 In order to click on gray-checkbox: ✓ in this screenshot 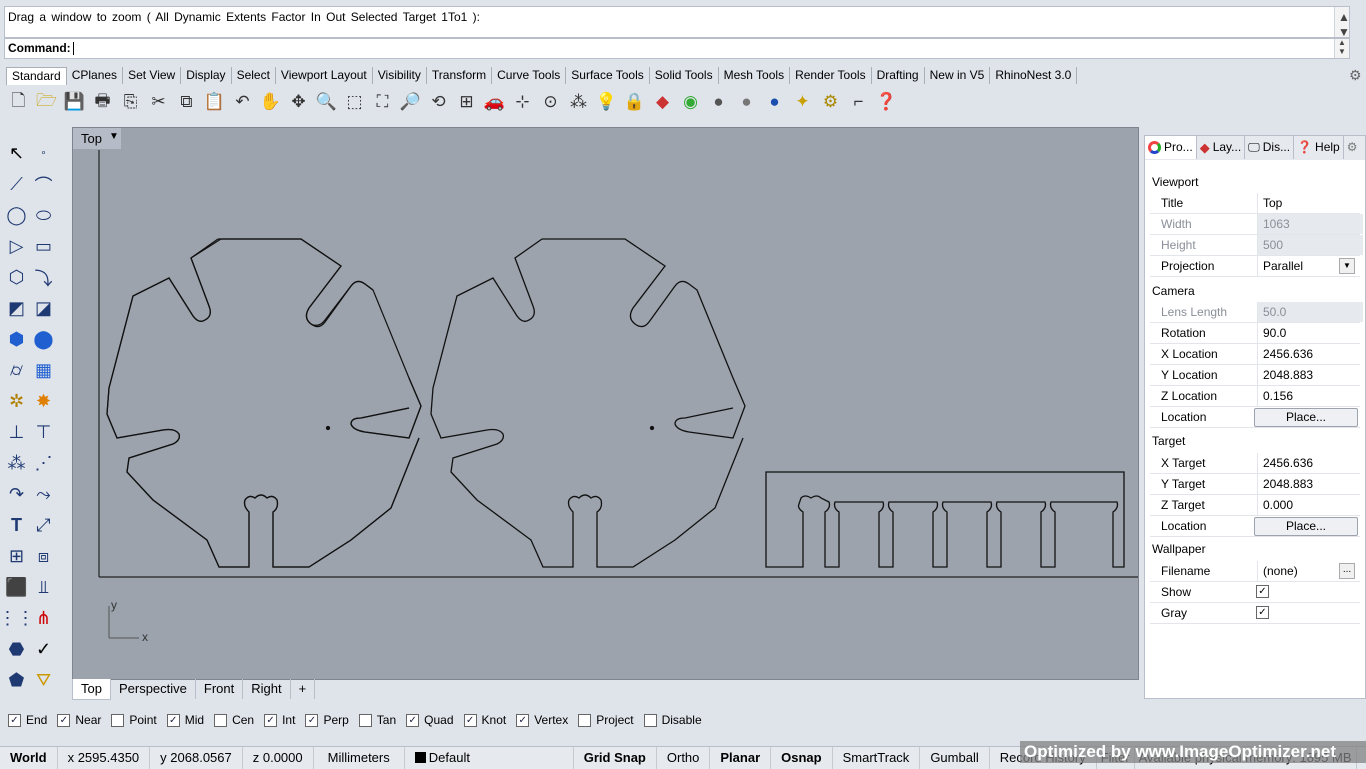, I will do `click(1262, 612)`.